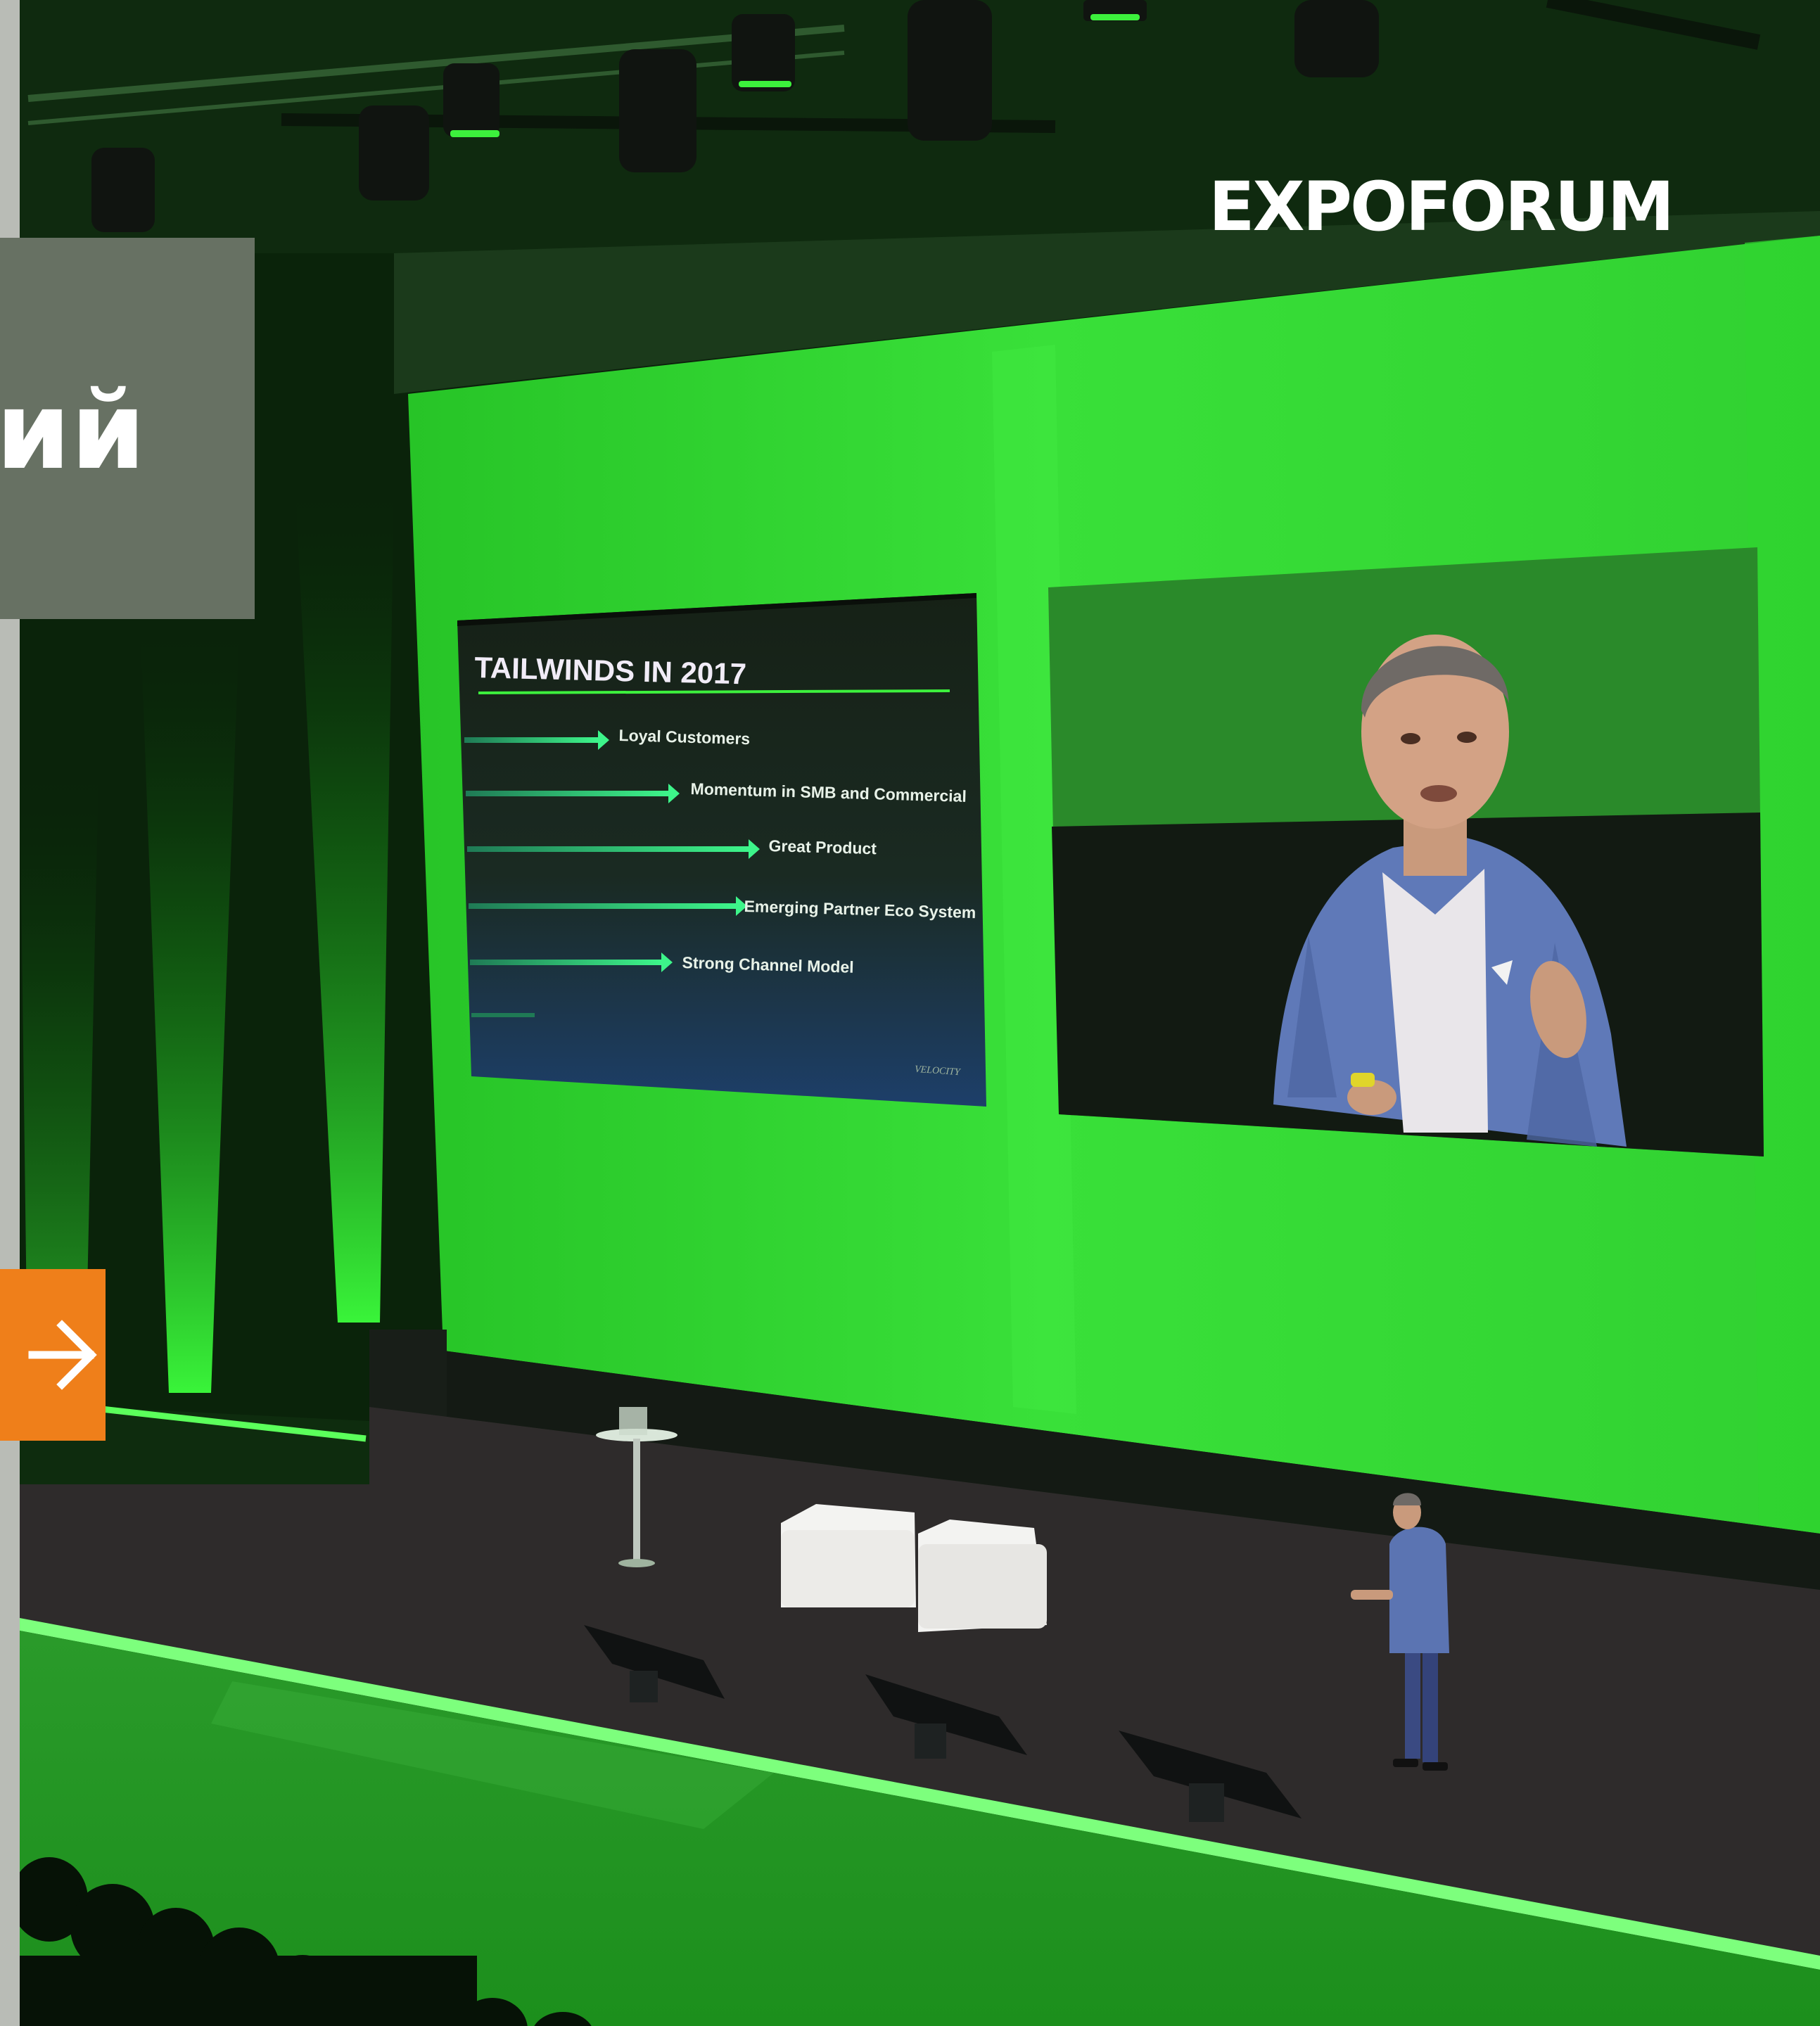 The width and height of the screenshot is (1820, 2026). I want to click on title-card: ий, so click(128, 429).